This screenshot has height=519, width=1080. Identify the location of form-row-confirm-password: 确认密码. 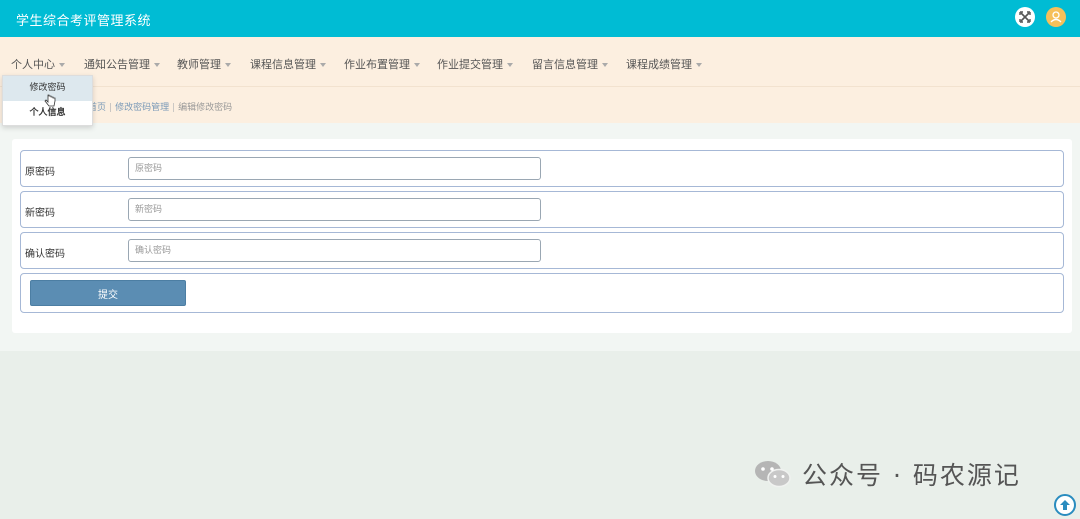
(542, 250).